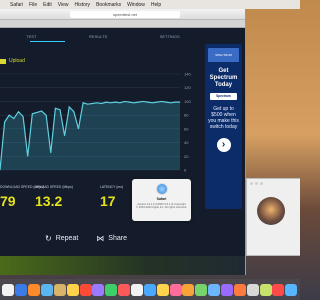 The width and height of the screenshot is (320, 300). What do you see at coordinates (261, 183) in the screenshot?
I see `zoom-icon` at bounding box center [261, 183].